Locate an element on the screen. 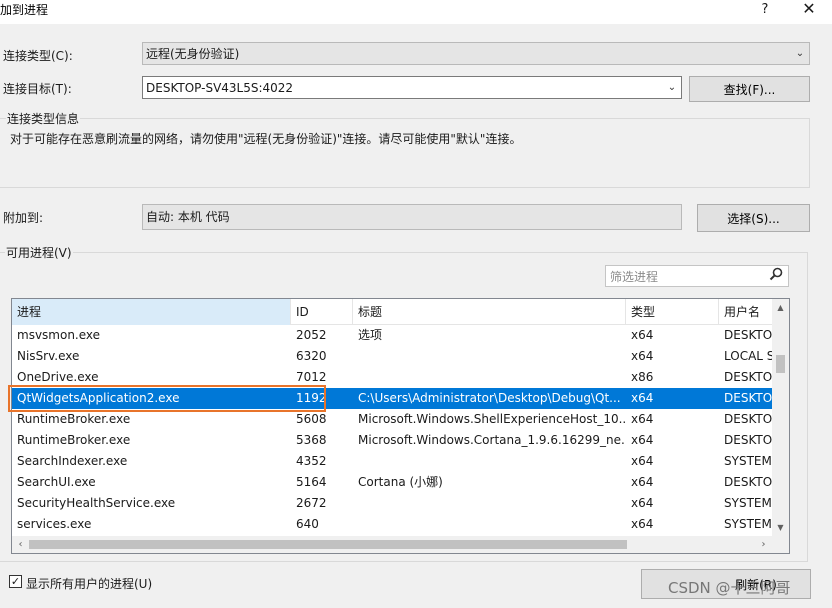  show-all-users-label: 显示所有用户的进程(U) is located at coordinates (89, 583).